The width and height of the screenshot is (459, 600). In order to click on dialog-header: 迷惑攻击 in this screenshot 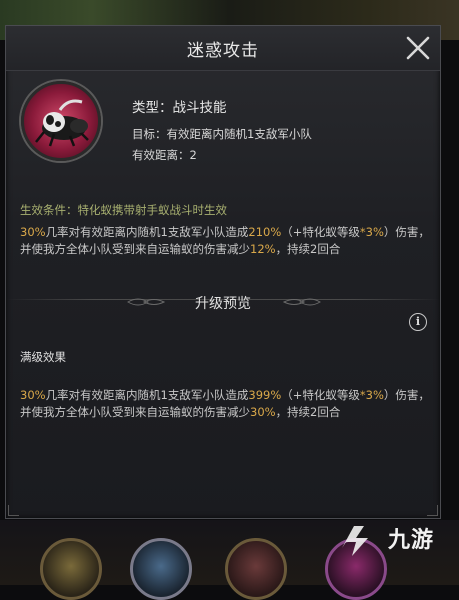, I will do `click(223, 48)`.